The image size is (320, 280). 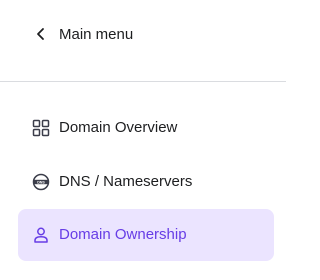 What do you see at coordinates (41, 128) in the screenshot?
I see `grid-icon` at bounding box center [41, 128].